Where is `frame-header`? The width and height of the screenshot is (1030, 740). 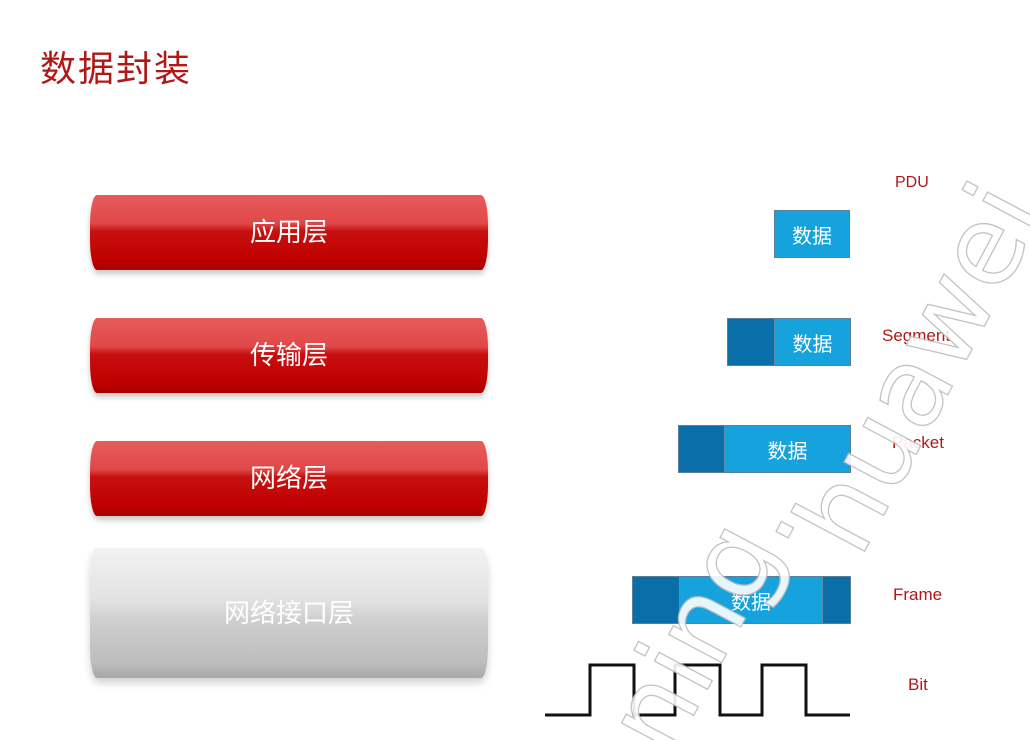 frame-header is located at coordinates (656, 600).